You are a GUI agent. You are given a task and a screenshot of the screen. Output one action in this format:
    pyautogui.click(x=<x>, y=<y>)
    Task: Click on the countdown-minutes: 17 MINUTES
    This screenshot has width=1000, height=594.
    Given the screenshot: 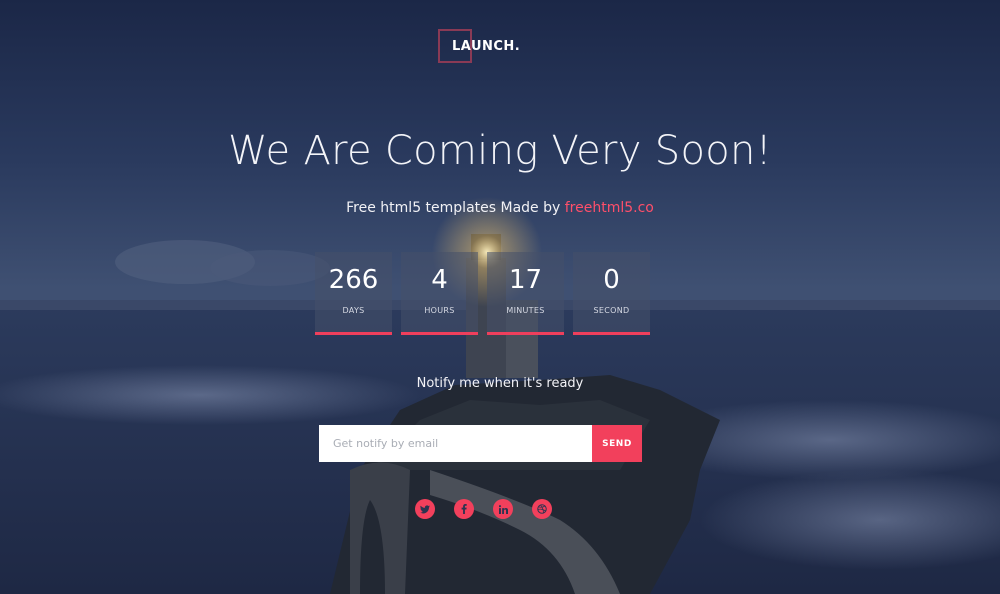 What is the action you would take?
    pyautogui.click(x=525, y=293)
    